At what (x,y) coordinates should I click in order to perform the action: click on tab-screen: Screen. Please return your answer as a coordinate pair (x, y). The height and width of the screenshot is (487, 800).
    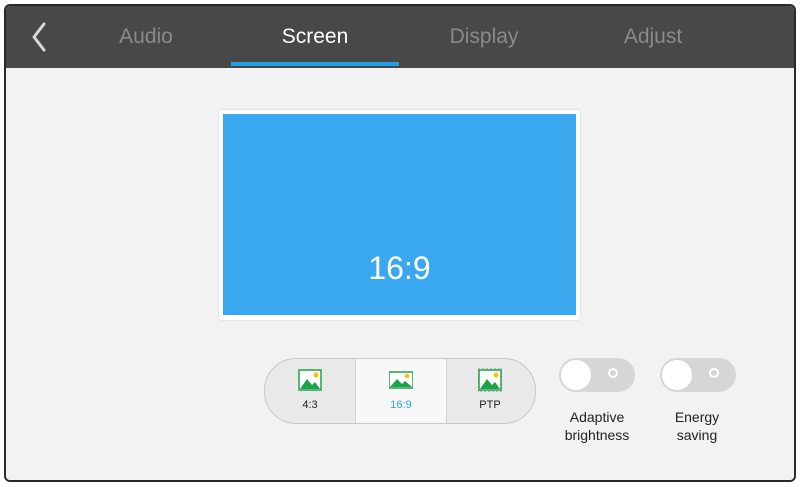
    Looking at the image, I should click on (315, 37).